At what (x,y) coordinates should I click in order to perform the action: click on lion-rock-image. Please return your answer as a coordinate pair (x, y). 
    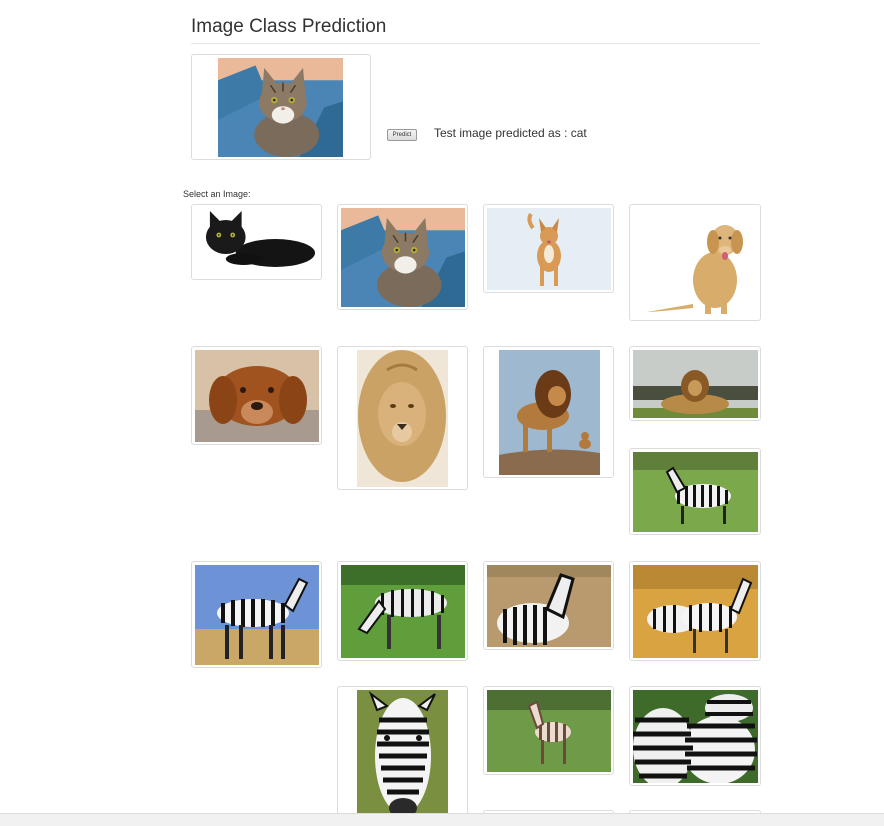
    Looking at the image, I should click on (549, 412).